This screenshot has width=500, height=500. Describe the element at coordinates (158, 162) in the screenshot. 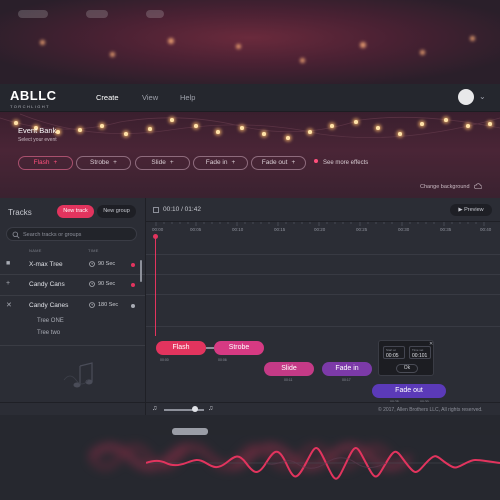

I see `effect-label: Slide` at that location.